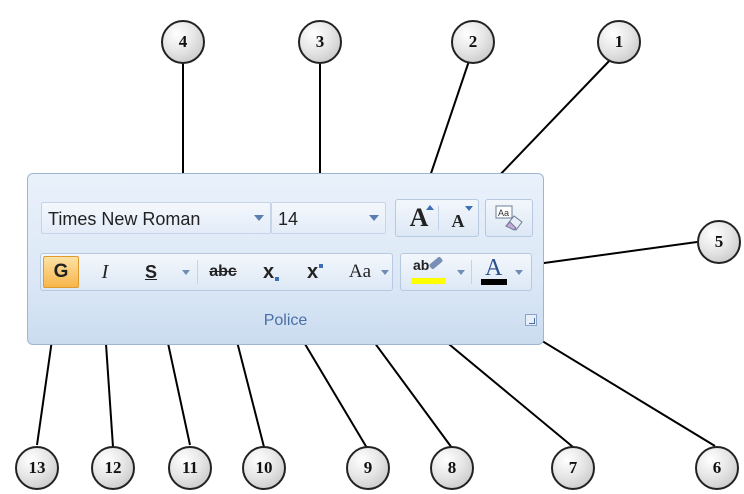 This screenshot has width=744, height=494. What do you see at coordinates (320, 42) in the screenshot?
I see `callout-3: 3` at bounding box center [320, 42].